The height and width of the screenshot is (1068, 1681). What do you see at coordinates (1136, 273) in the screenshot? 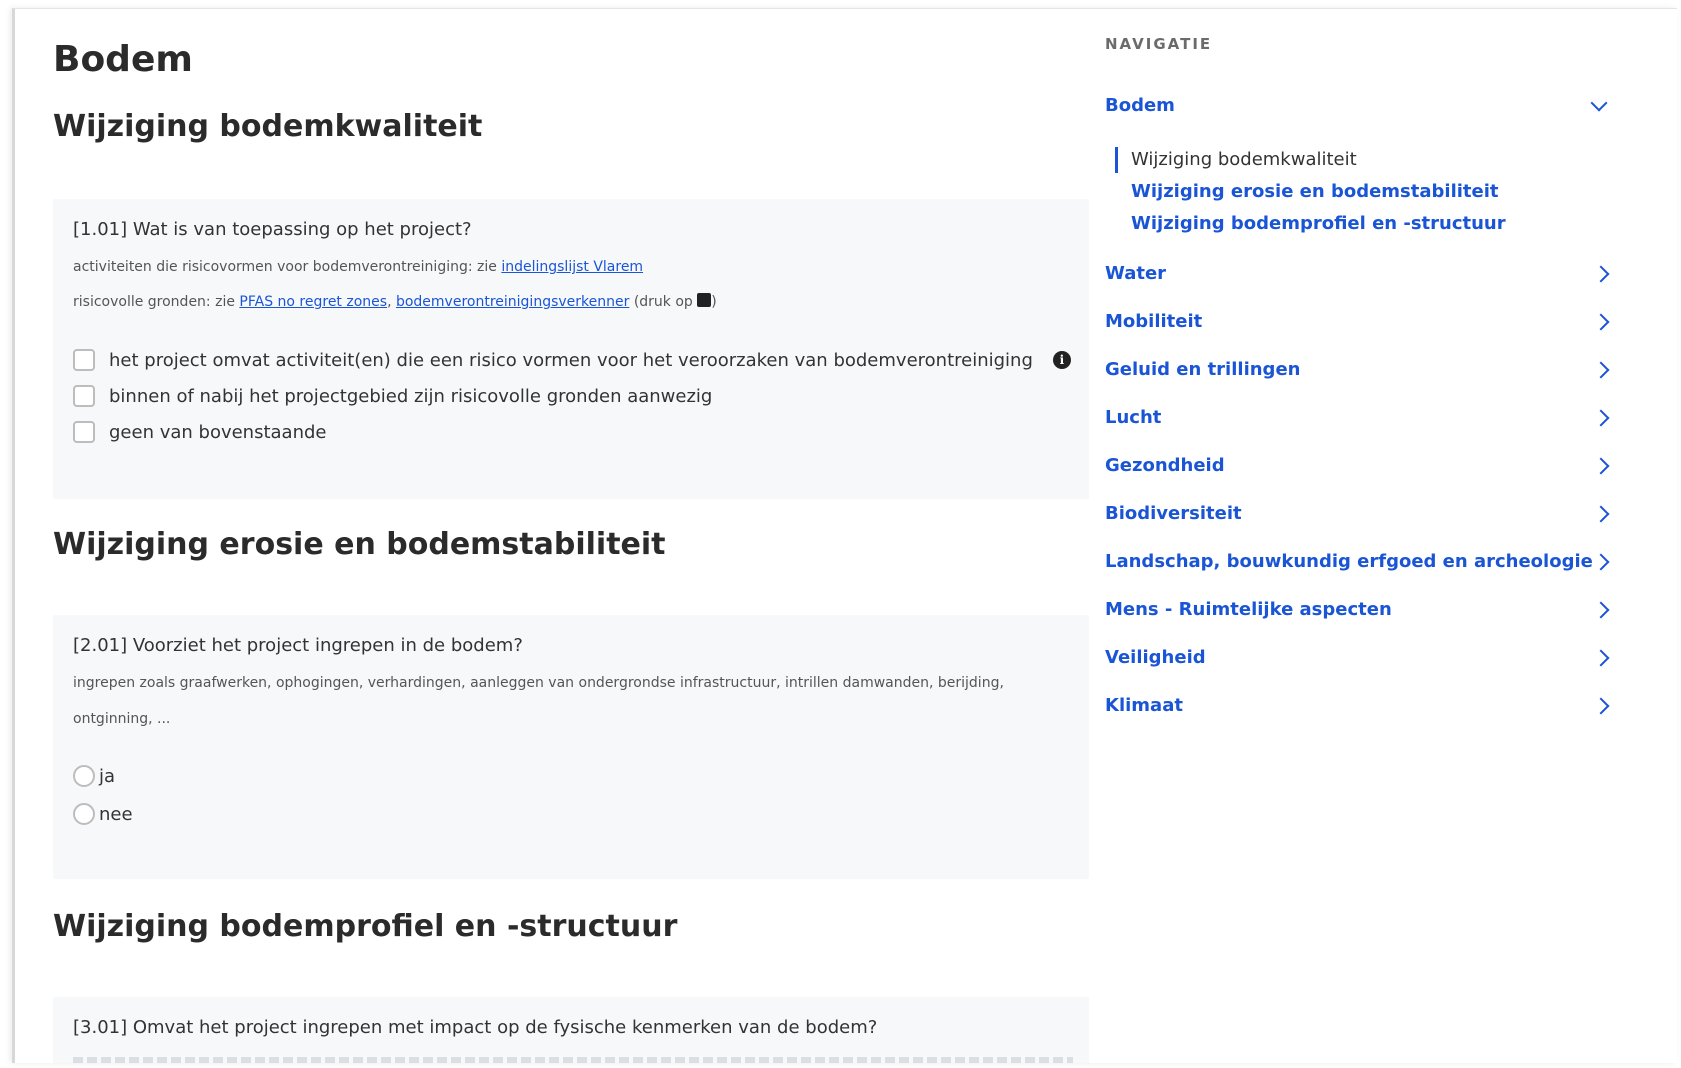
I see `nav-item-label: Water` at bounding box center [1136, 273].